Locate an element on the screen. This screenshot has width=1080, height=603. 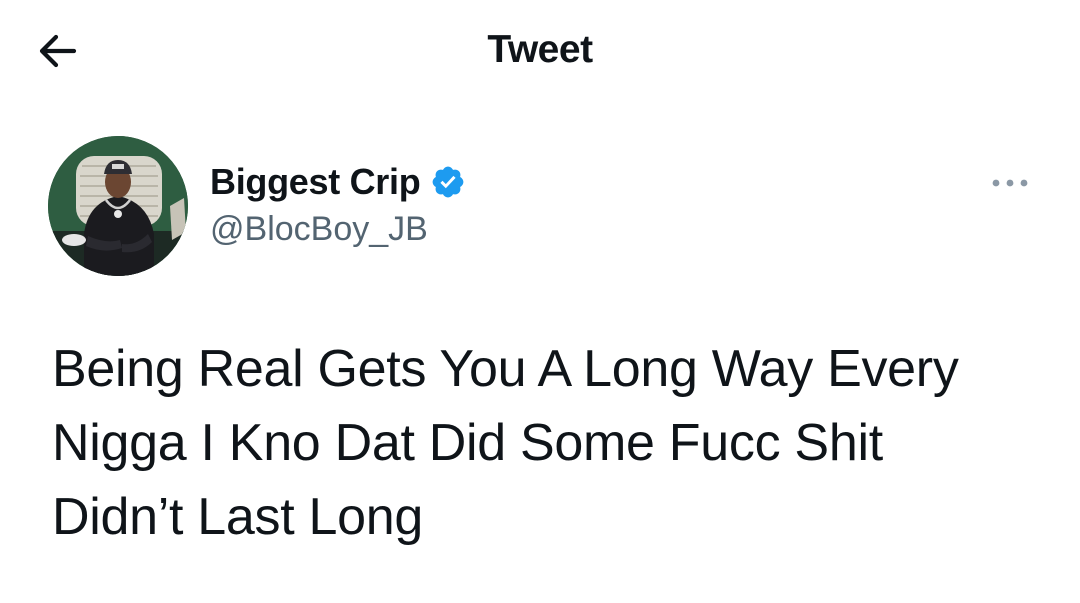
tweet-text-line: Didn’t Last Long is located at coordinates (238, 517).